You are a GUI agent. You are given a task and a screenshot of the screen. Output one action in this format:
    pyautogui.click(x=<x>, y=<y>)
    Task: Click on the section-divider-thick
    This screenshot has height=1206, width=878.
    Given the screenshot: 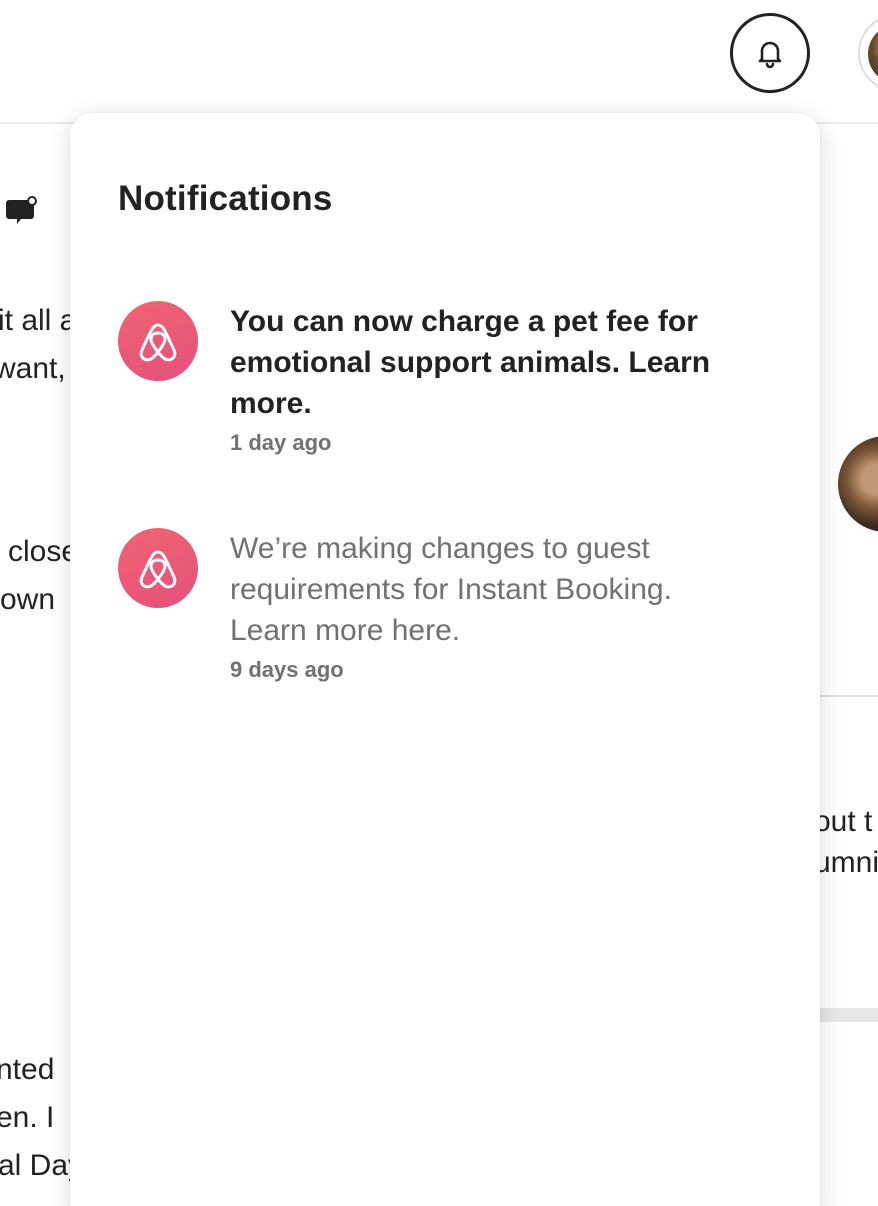 What is the action you would take?
    pyautogui.click(x=849, y=1015)
    